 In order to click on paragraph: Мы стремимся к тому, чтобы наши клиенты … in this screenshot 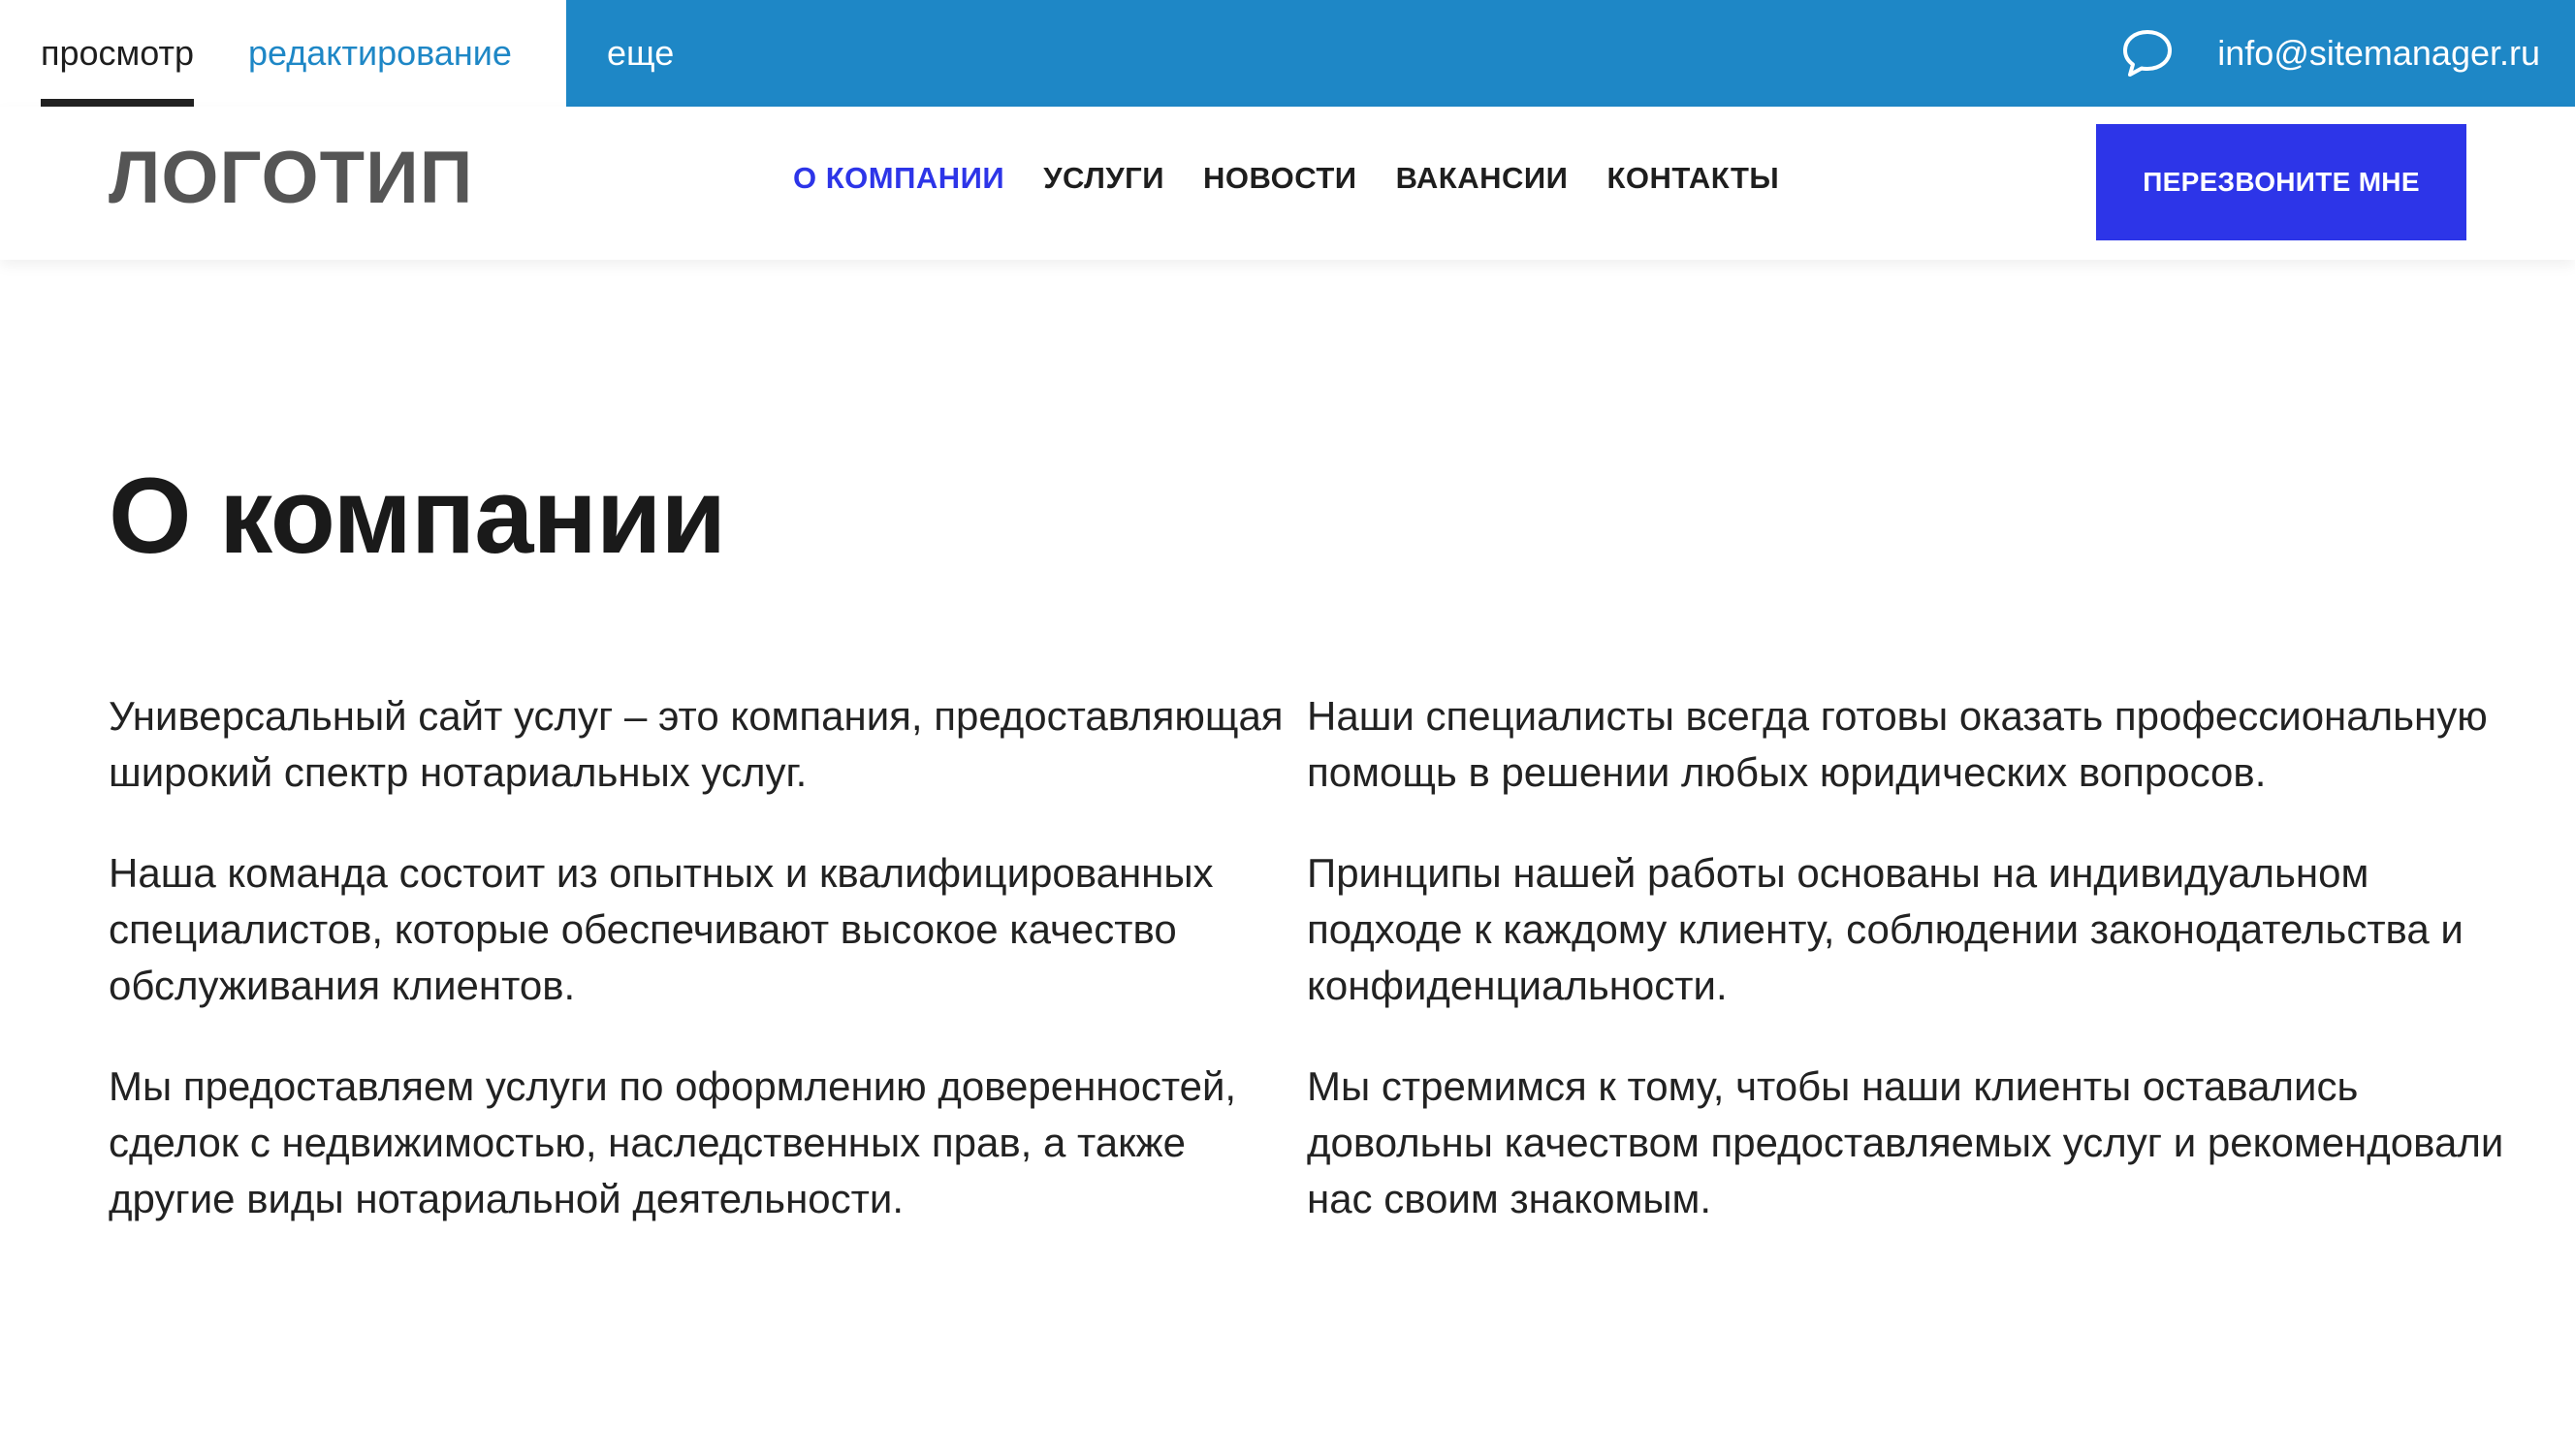, I will do `click(1906, 1142)`.